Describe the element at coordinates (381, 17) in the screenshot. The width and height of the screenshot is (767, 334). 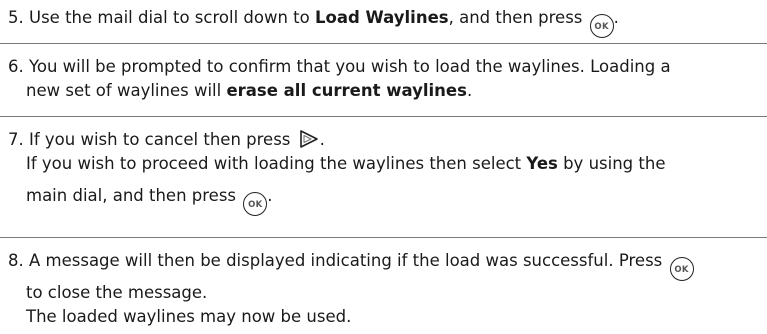
I see `menu-item-name: Load Waylines` at that location.